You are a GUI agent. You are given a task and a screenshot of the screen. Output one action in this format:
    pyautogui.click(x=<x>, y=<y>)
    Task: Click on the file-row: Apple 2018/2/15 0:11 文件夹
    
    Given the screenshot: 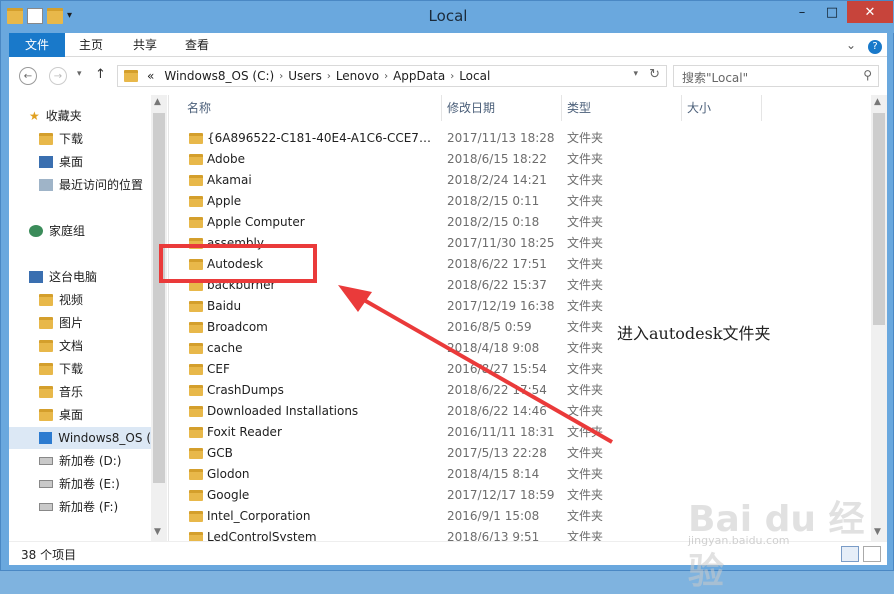 What is the action you would take?
    pyautogui.click(x=521, y=201)
    